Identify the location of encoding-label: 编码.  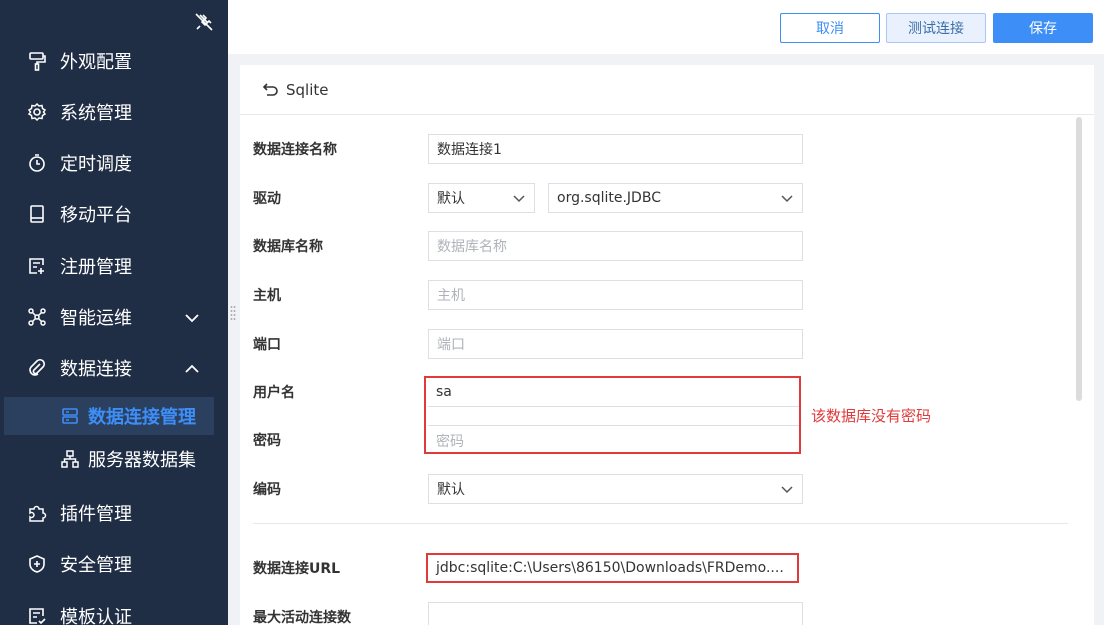
(267, 490).